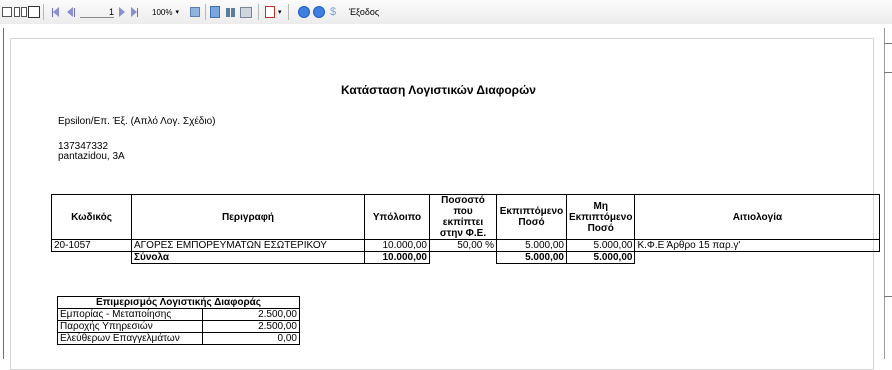 The height and width of the screenshot is (370, 892). Describe the element at coordinates (20, 12) in the screenshot. I see `two-page-view-icon` at that location.